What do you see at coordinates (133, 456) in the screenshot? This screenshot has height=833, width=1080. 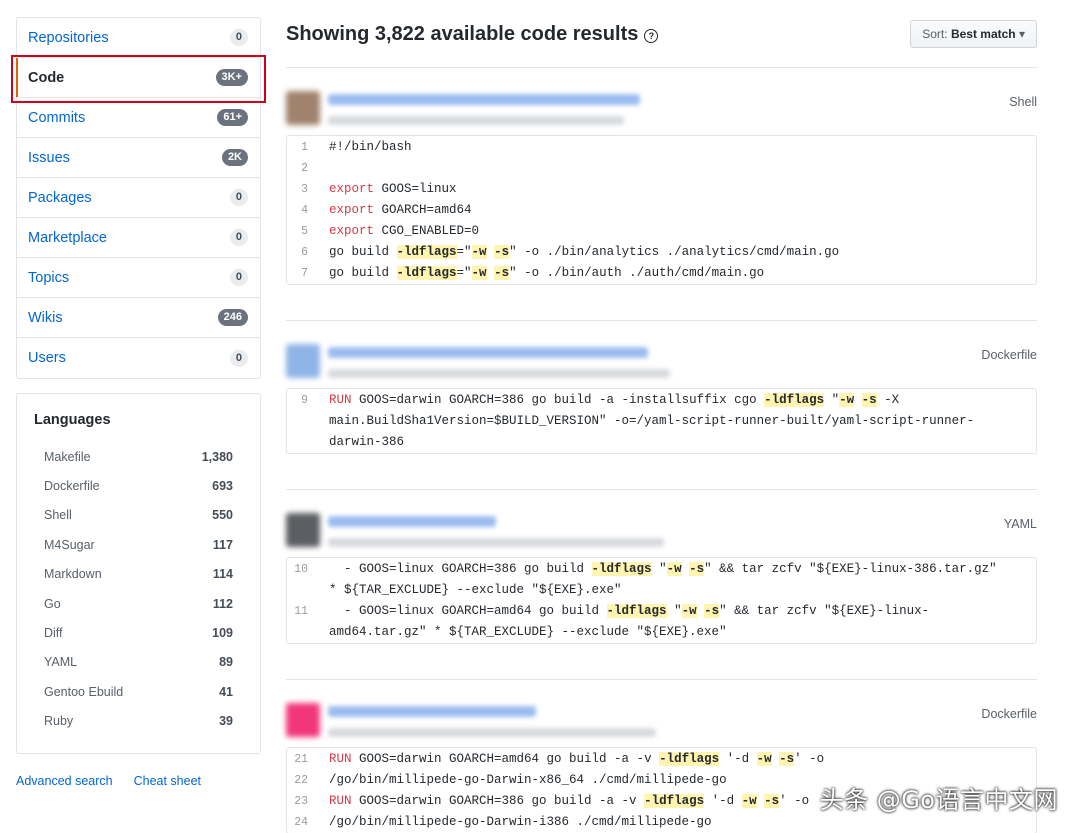 I see `language-filter-item: Makefile 1,380` at bounding box center [133, 456].